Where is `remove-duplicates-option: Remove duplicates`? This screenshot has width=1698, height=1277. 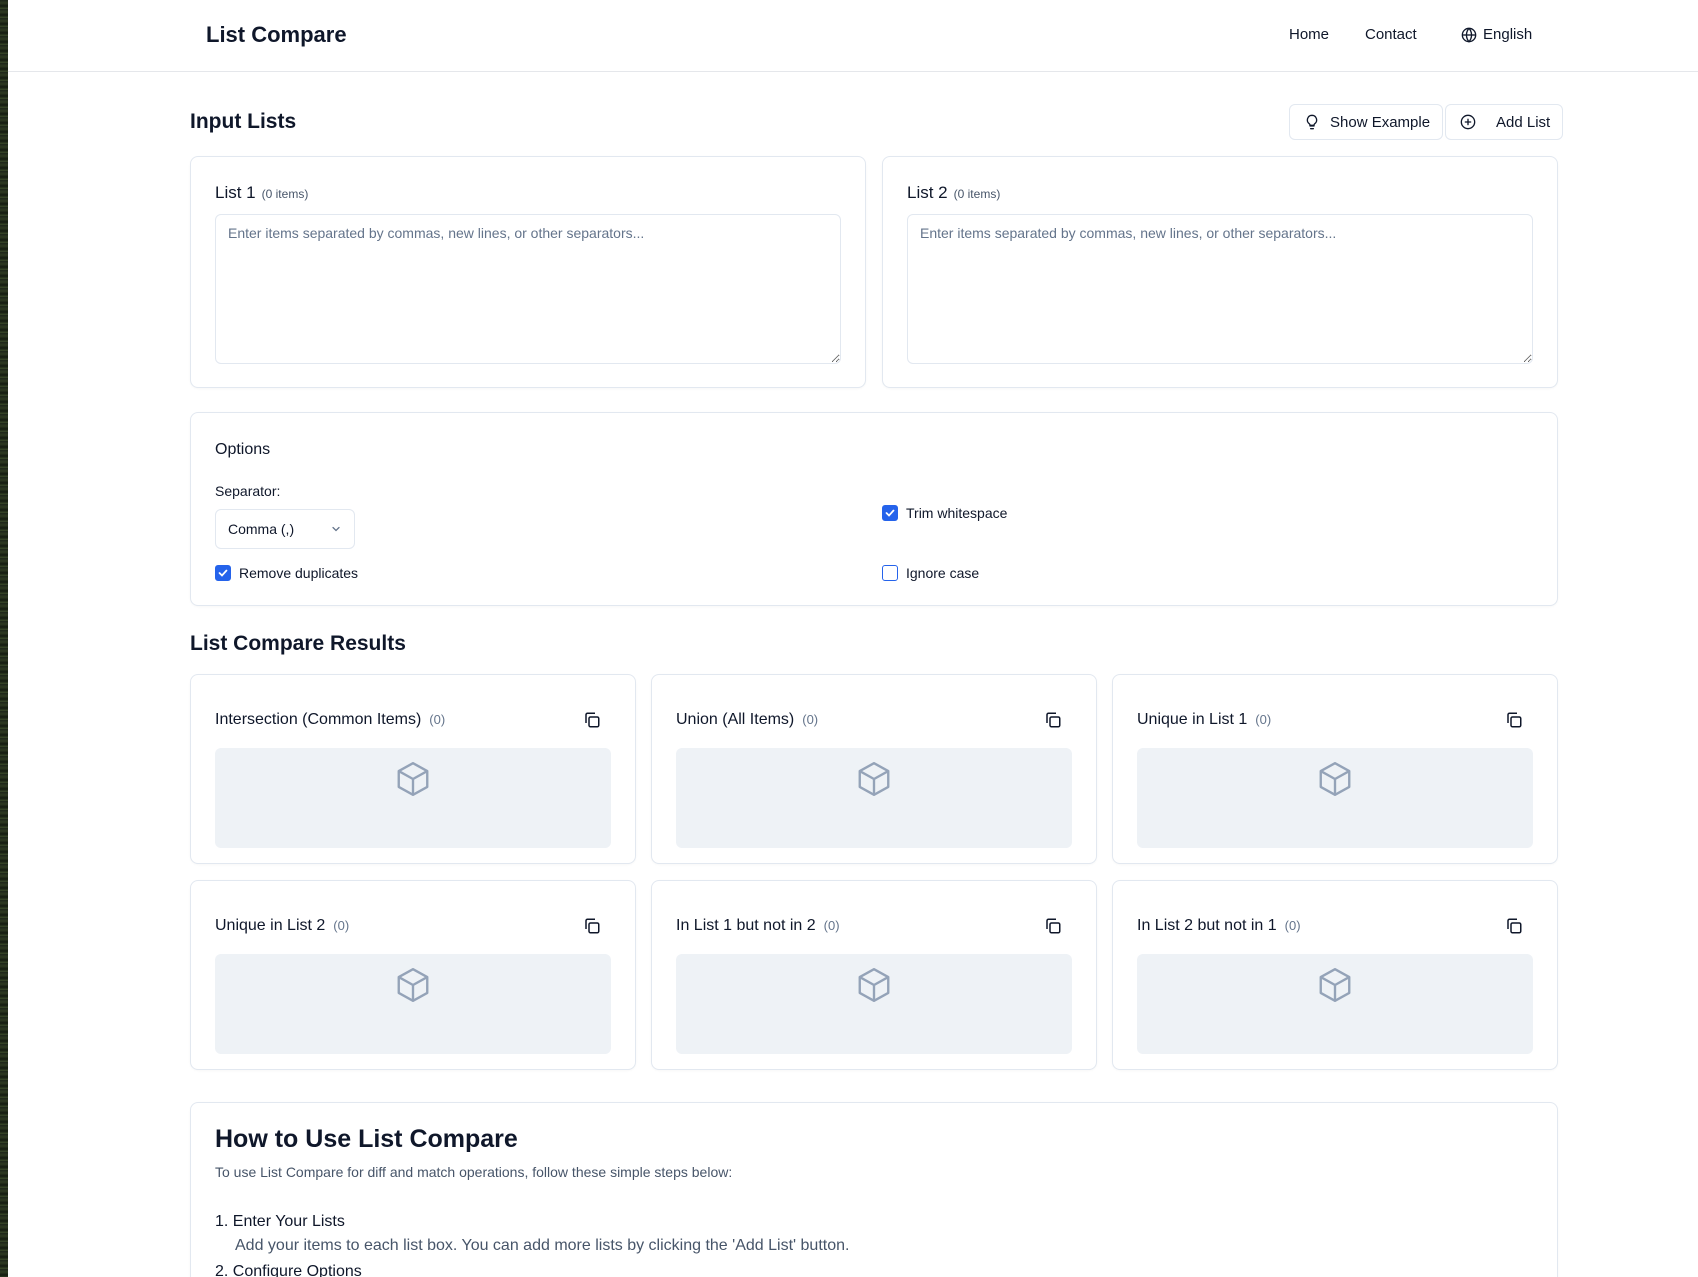
remove-duplicates-option: Remove duplicates is located at coordinates (286, 573).